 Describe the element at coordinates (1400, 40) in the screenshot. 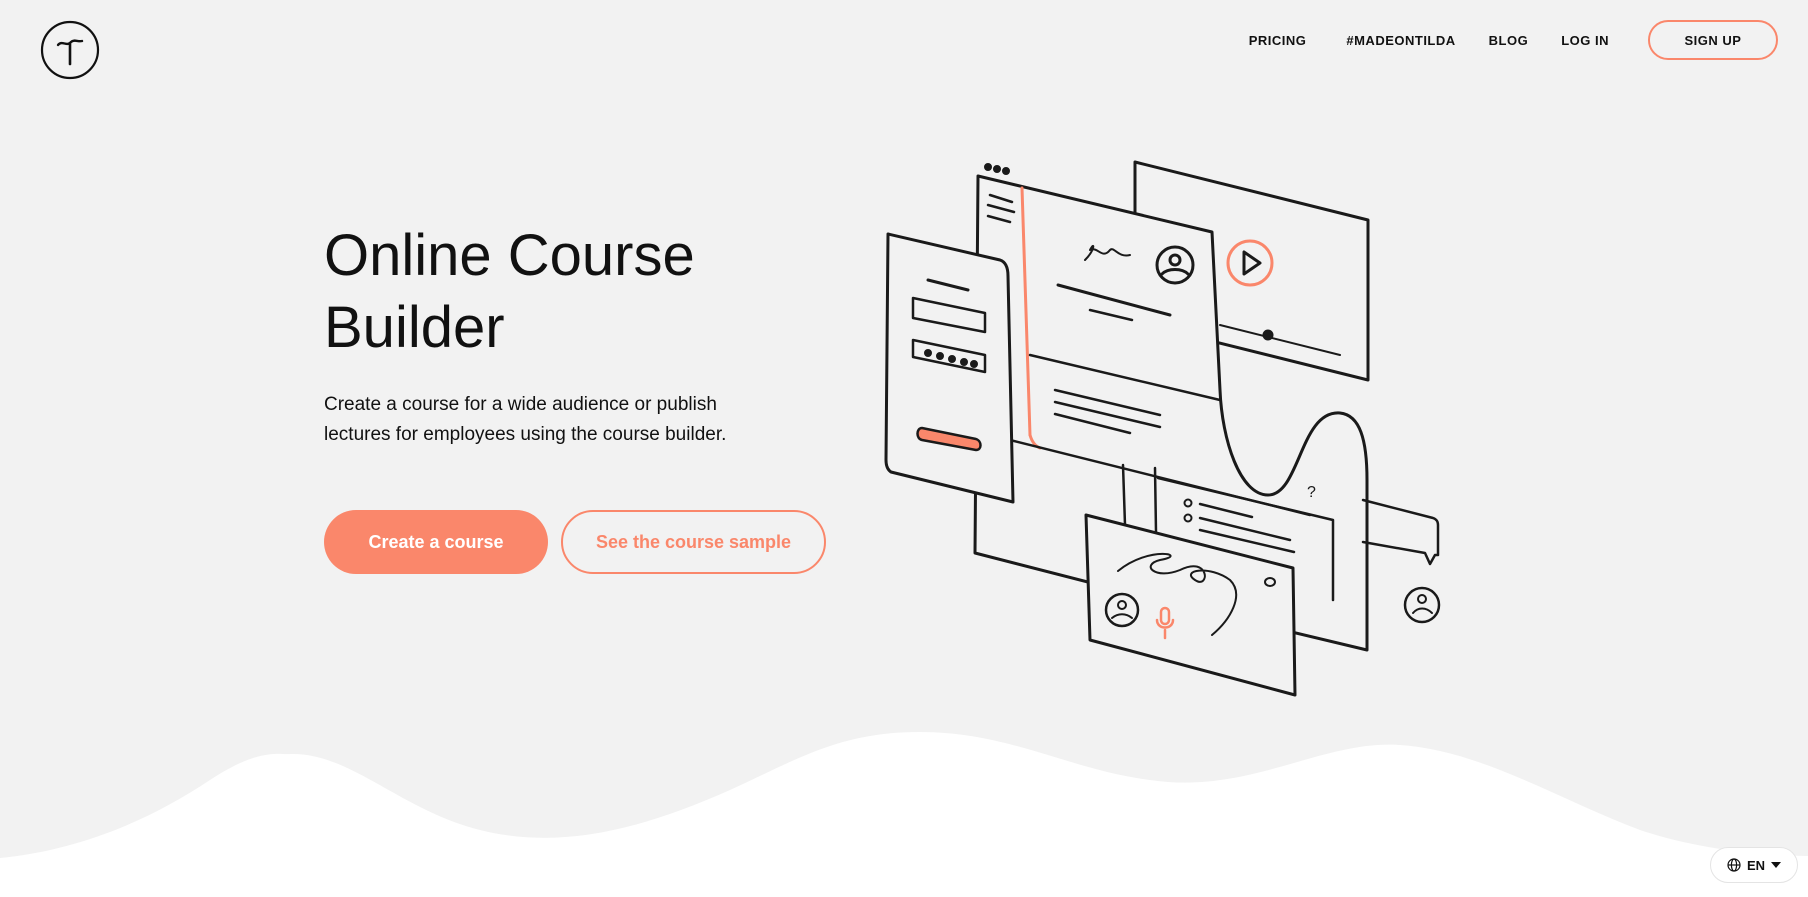

I see `nav-madeontilda: #MADEONTILDA` at that location.